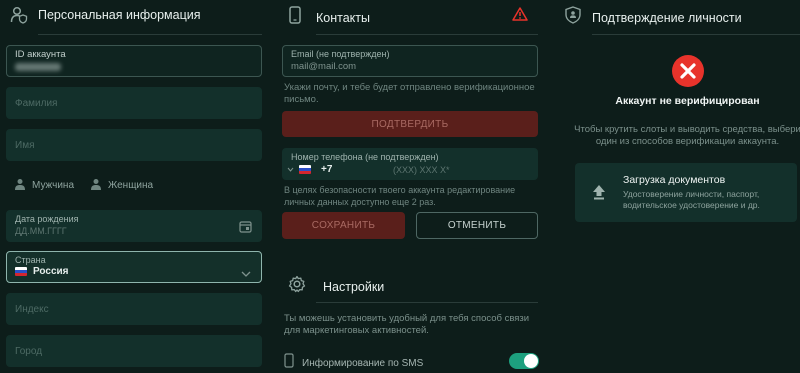 This screenshot has height=373, width=800. What do you see at coordinates (134, 267) in the screenshot?
I see `country-select: Страна Россия` at bounding box center [134, 267].